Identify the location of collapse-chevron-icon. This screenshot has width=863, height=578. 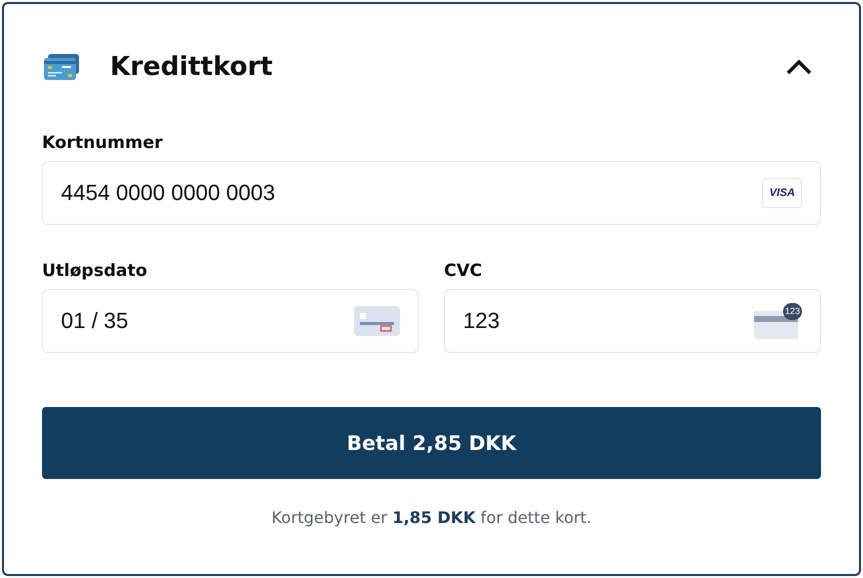
(799, 67).